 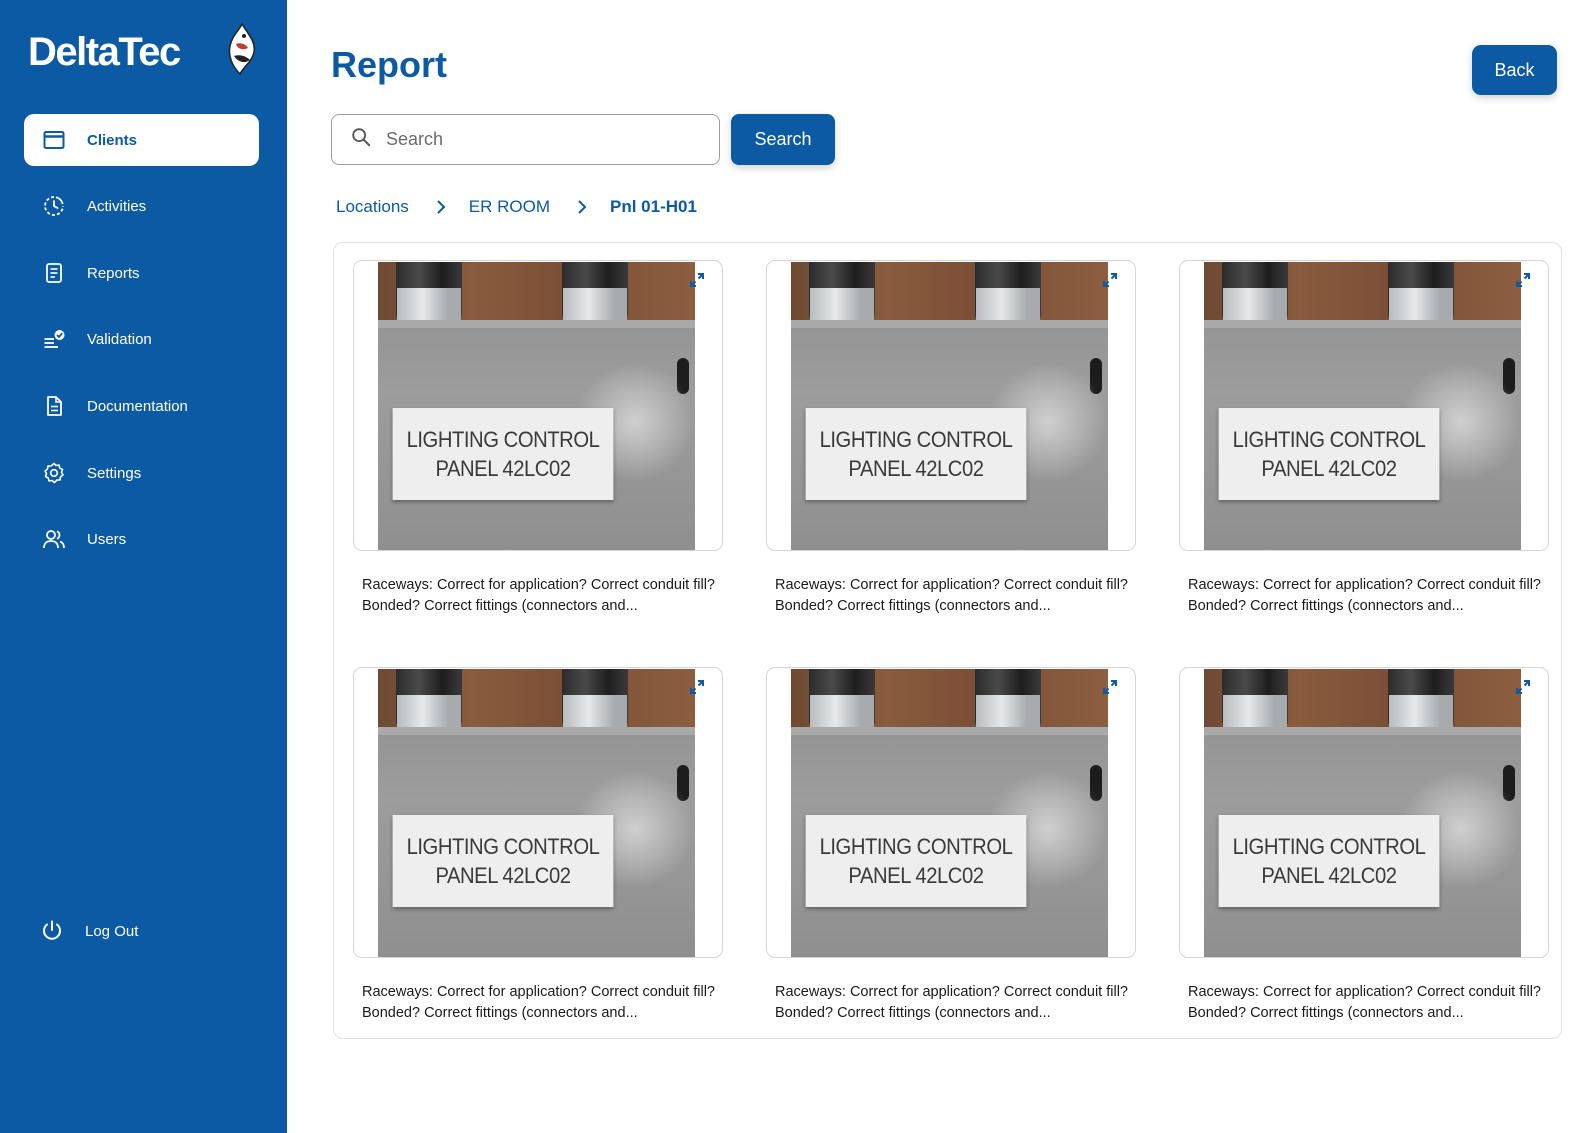 I want to click on breadcrumb-er-room: ER ROOM, so click(x=509, y=207).